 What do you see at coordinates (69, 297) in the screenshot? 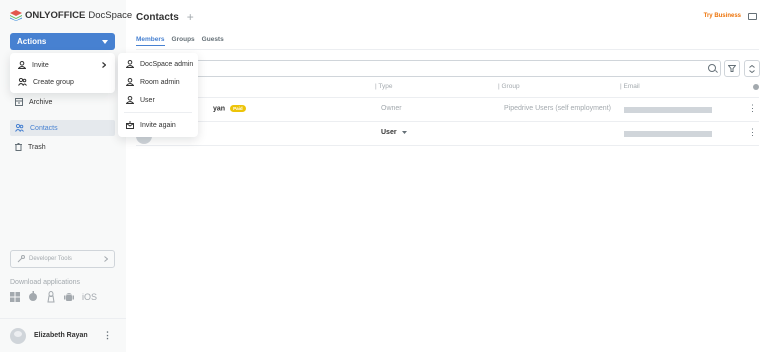
I see `android-icon` at bounding box center [69, 297].